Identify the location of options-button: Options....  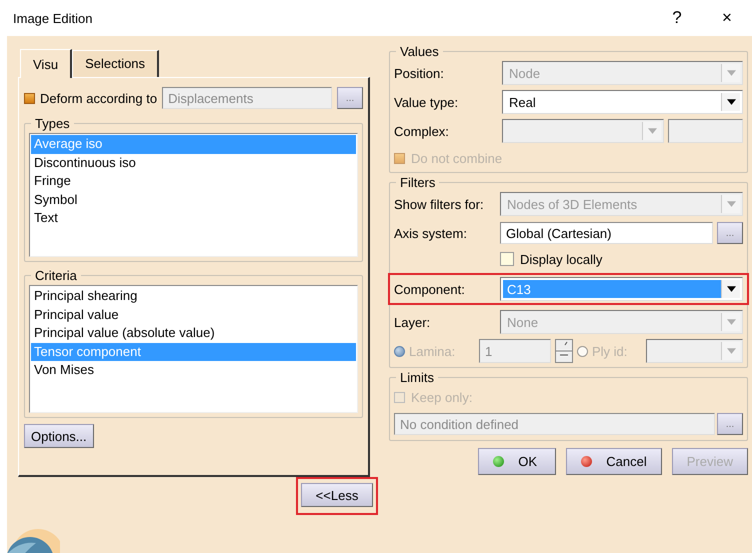
(59, 436).